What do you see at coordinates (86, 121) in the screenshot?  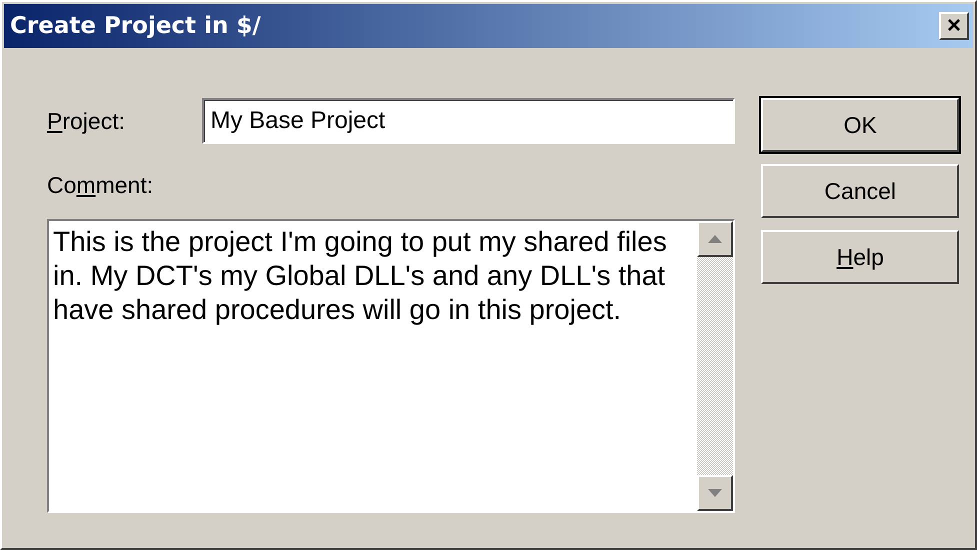 I see `project-label: Project:` at bounding box center [86, 121].